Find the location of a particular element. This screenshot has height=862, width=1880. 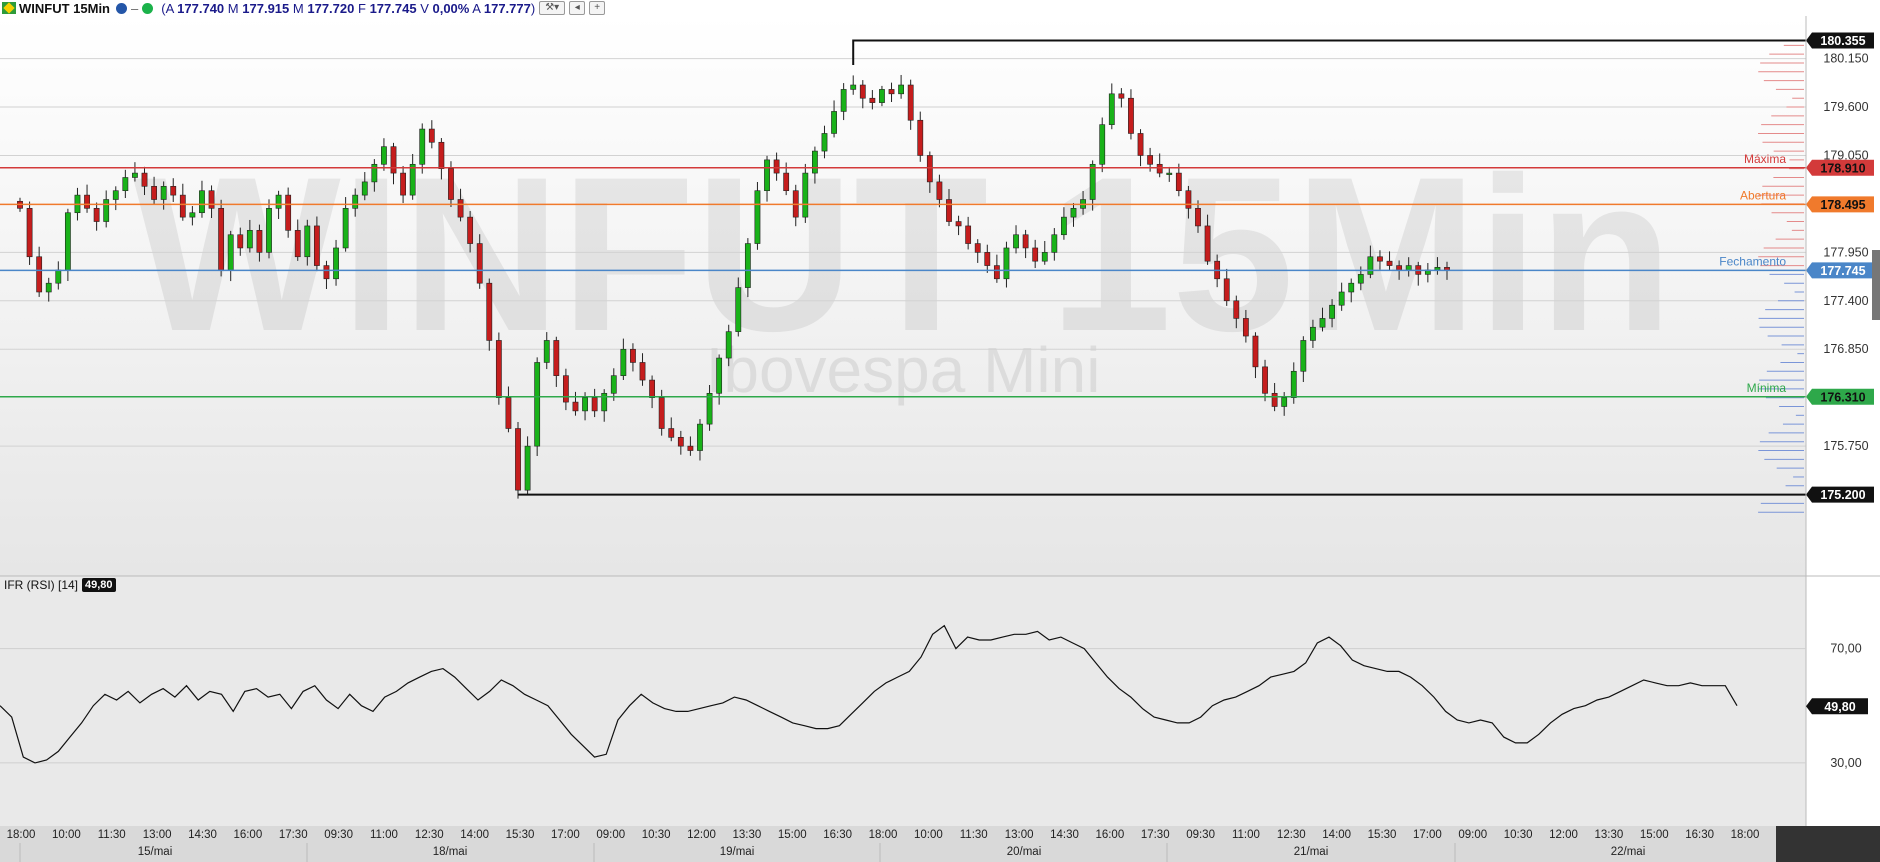

day-label: 18/mai is located at coordinates (450, 852).